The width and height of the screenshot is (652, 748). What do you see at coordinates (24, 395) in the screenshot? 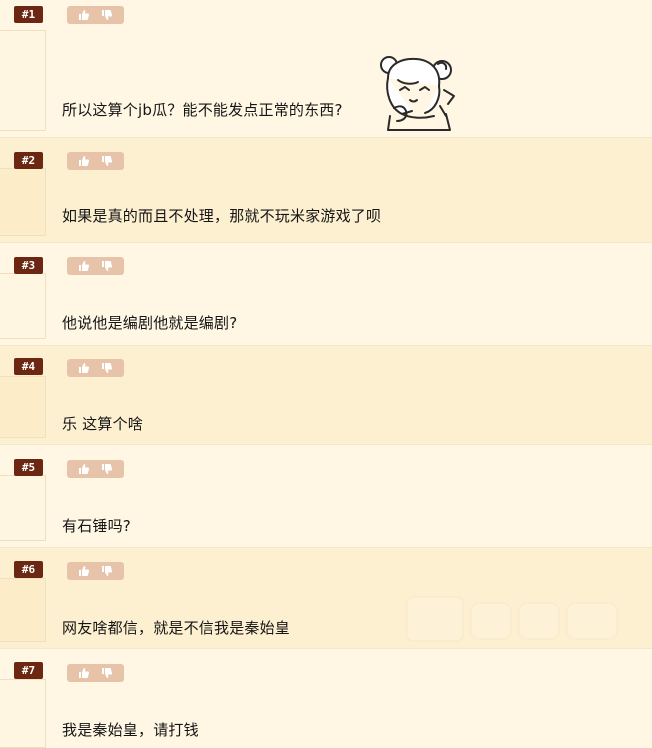
I see `post-side: #4` at bounding box center [24, 395].